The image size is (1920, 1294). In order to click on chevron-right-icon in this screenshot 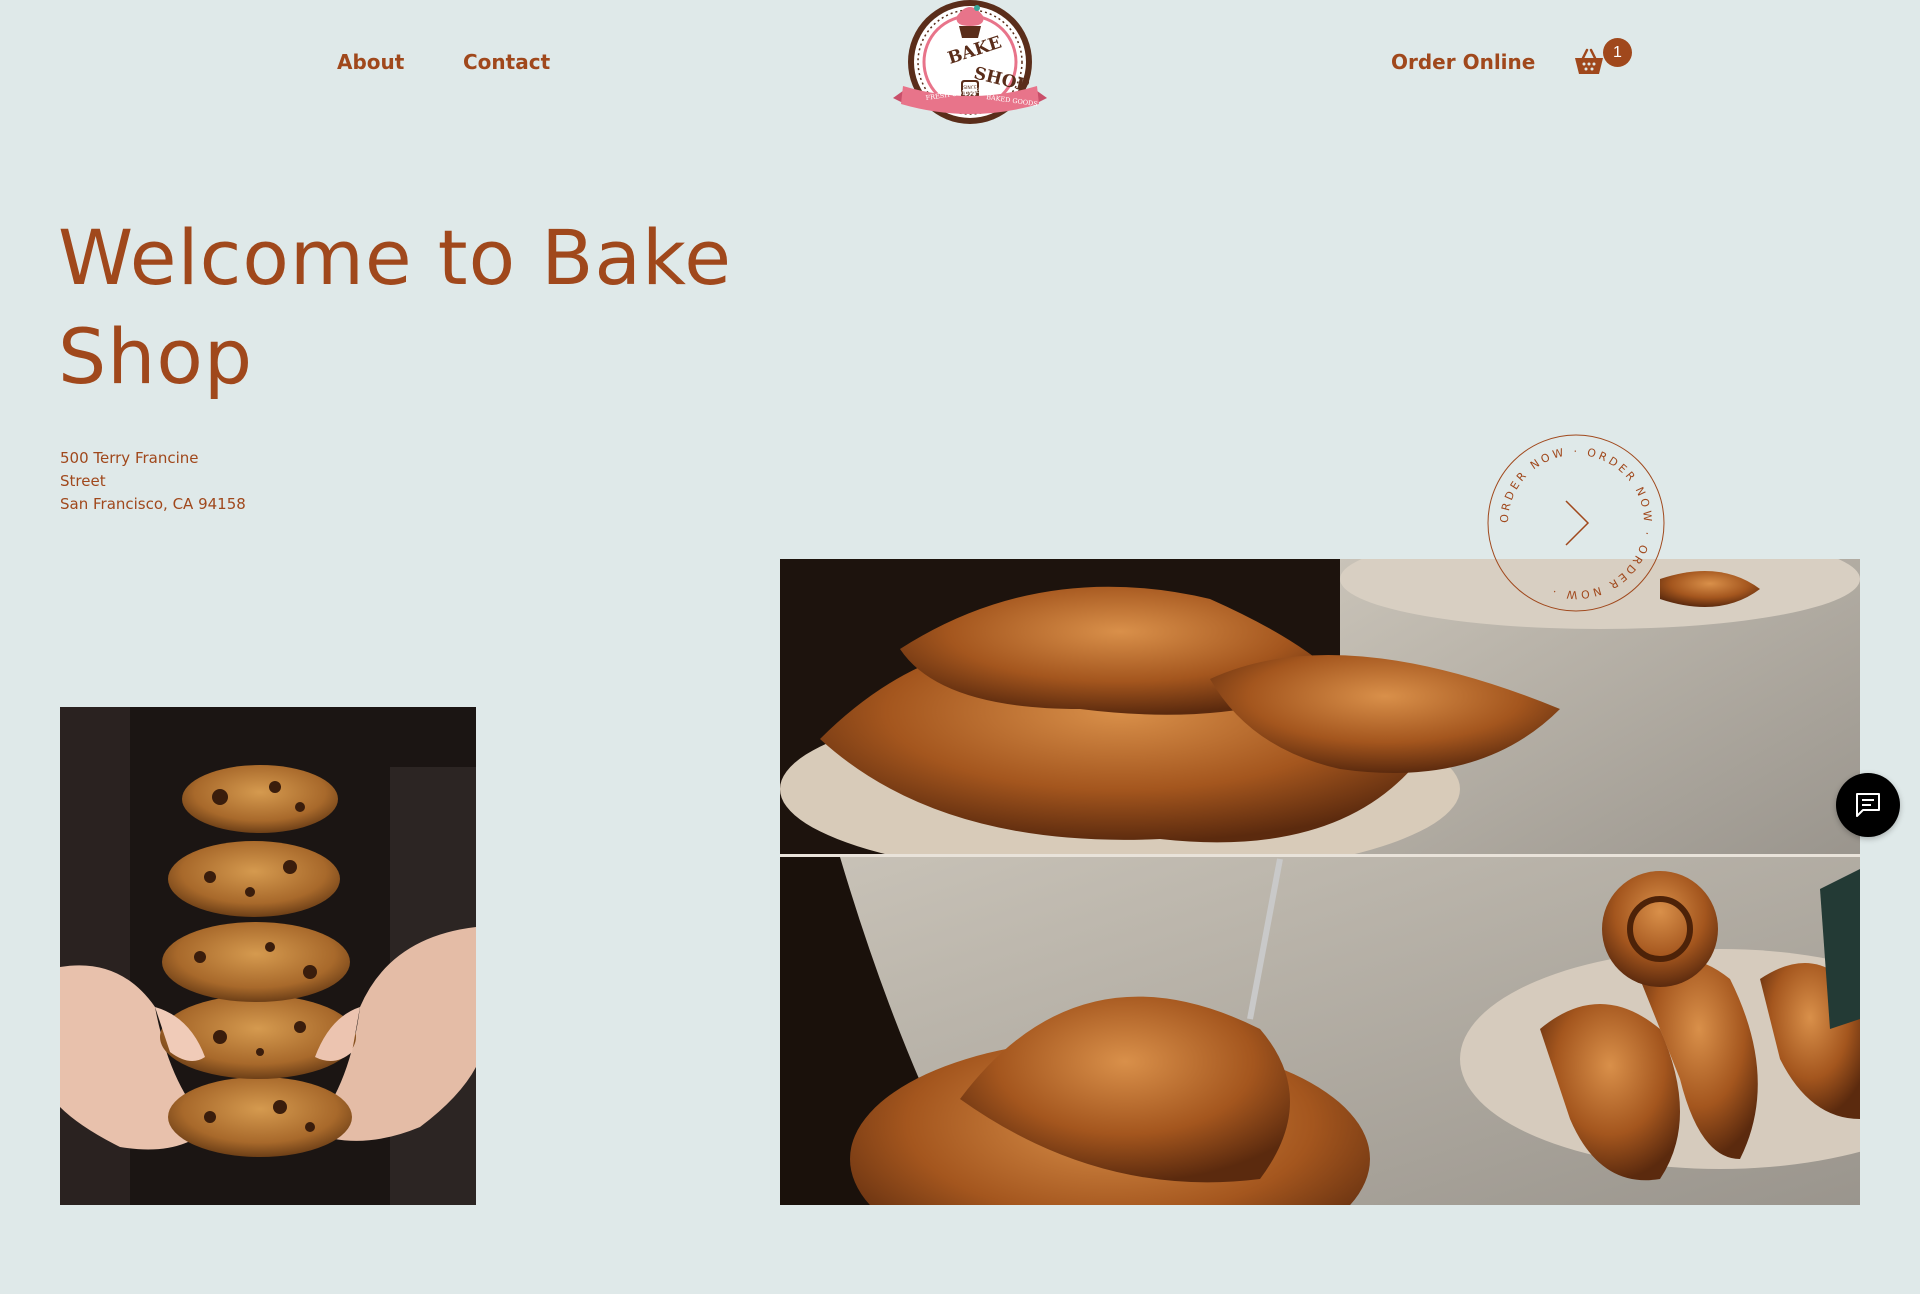, I will do `click(1577, 523)`.